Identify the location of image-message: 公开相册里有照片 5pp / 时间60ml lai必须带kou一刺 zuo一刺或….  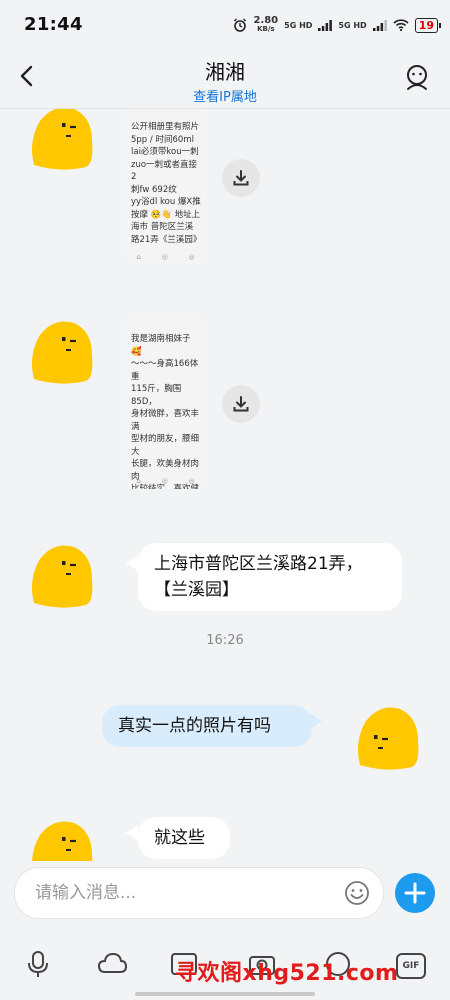
(165, 187).